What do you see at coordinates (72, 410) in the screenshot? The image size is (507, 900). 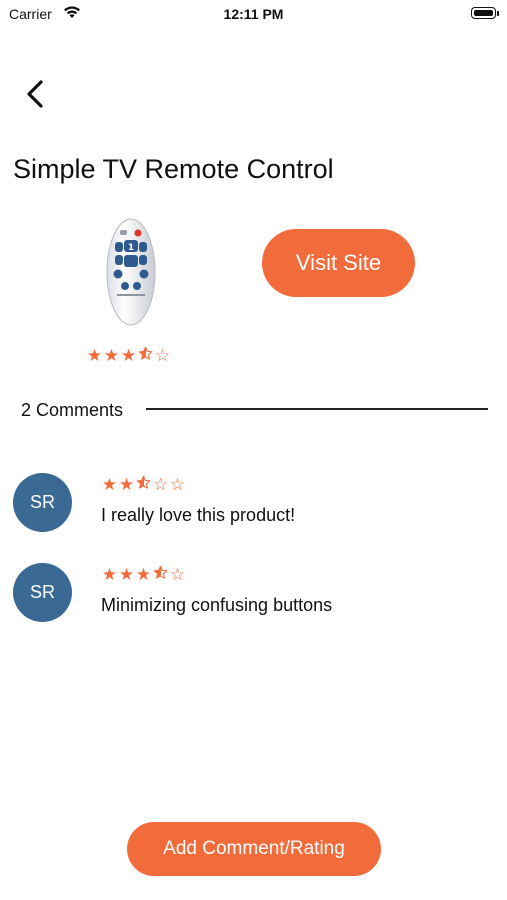 I see `comments-count: 2 Comments` at bounding box center [72, 410].